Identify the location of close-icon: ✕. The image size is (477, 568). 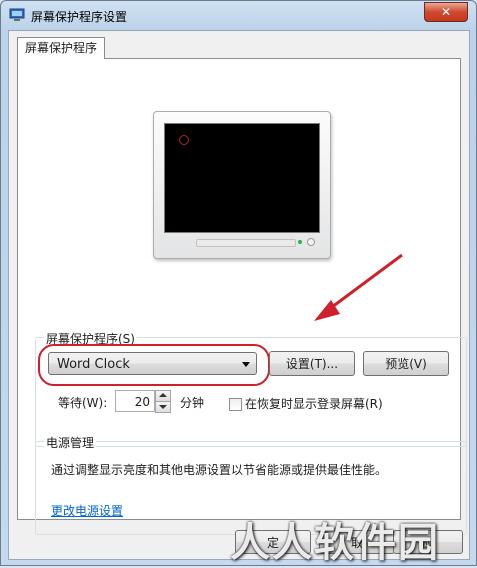
(446, 12).